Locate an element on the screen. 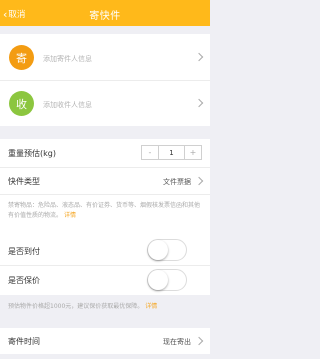 The width and height of the screenshot is (320, 359). decrement-button: - is located at coordinates (150, 152).